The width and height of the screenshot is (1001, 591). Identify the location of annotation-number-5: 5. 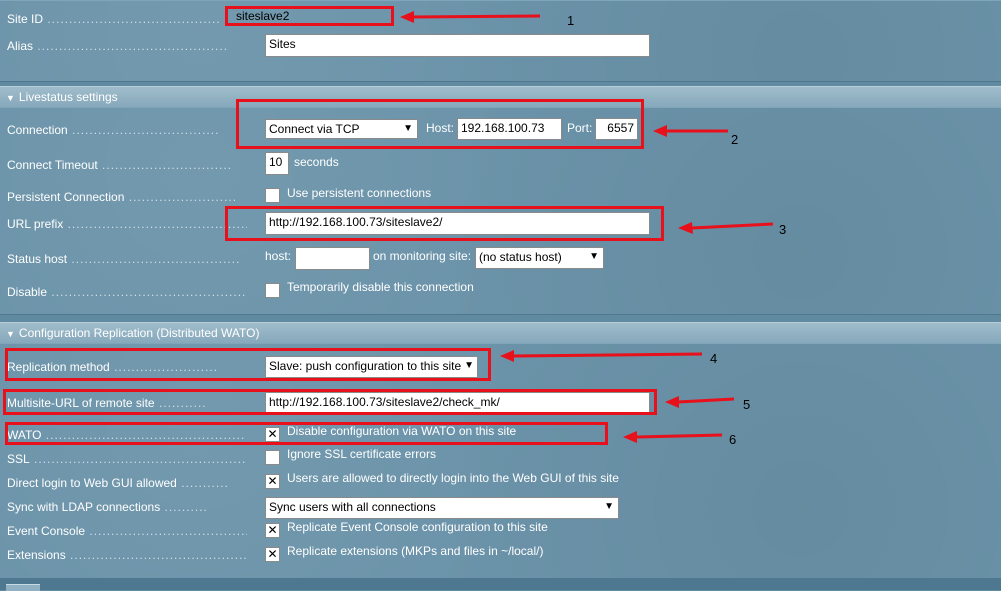
(747, 404).